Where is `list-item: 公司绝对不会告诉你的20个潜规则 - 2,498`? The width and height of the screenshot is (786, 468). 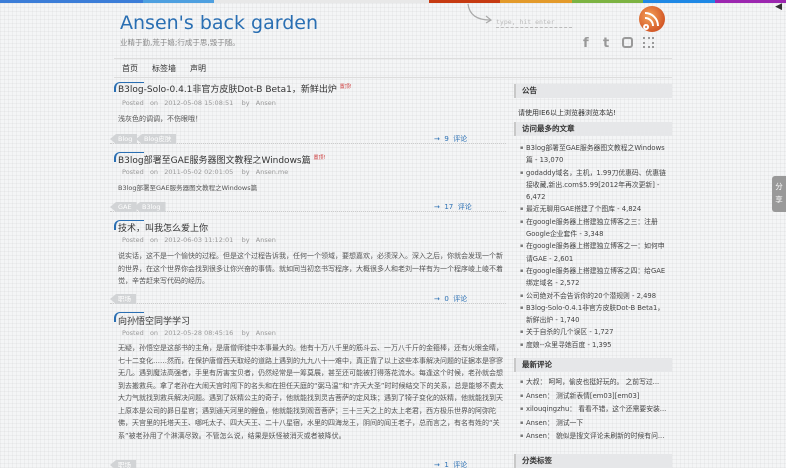 list-item: 公司绝对不会告诉你的20个潜规则 - 2,498 is located at coordinates (595, 296).